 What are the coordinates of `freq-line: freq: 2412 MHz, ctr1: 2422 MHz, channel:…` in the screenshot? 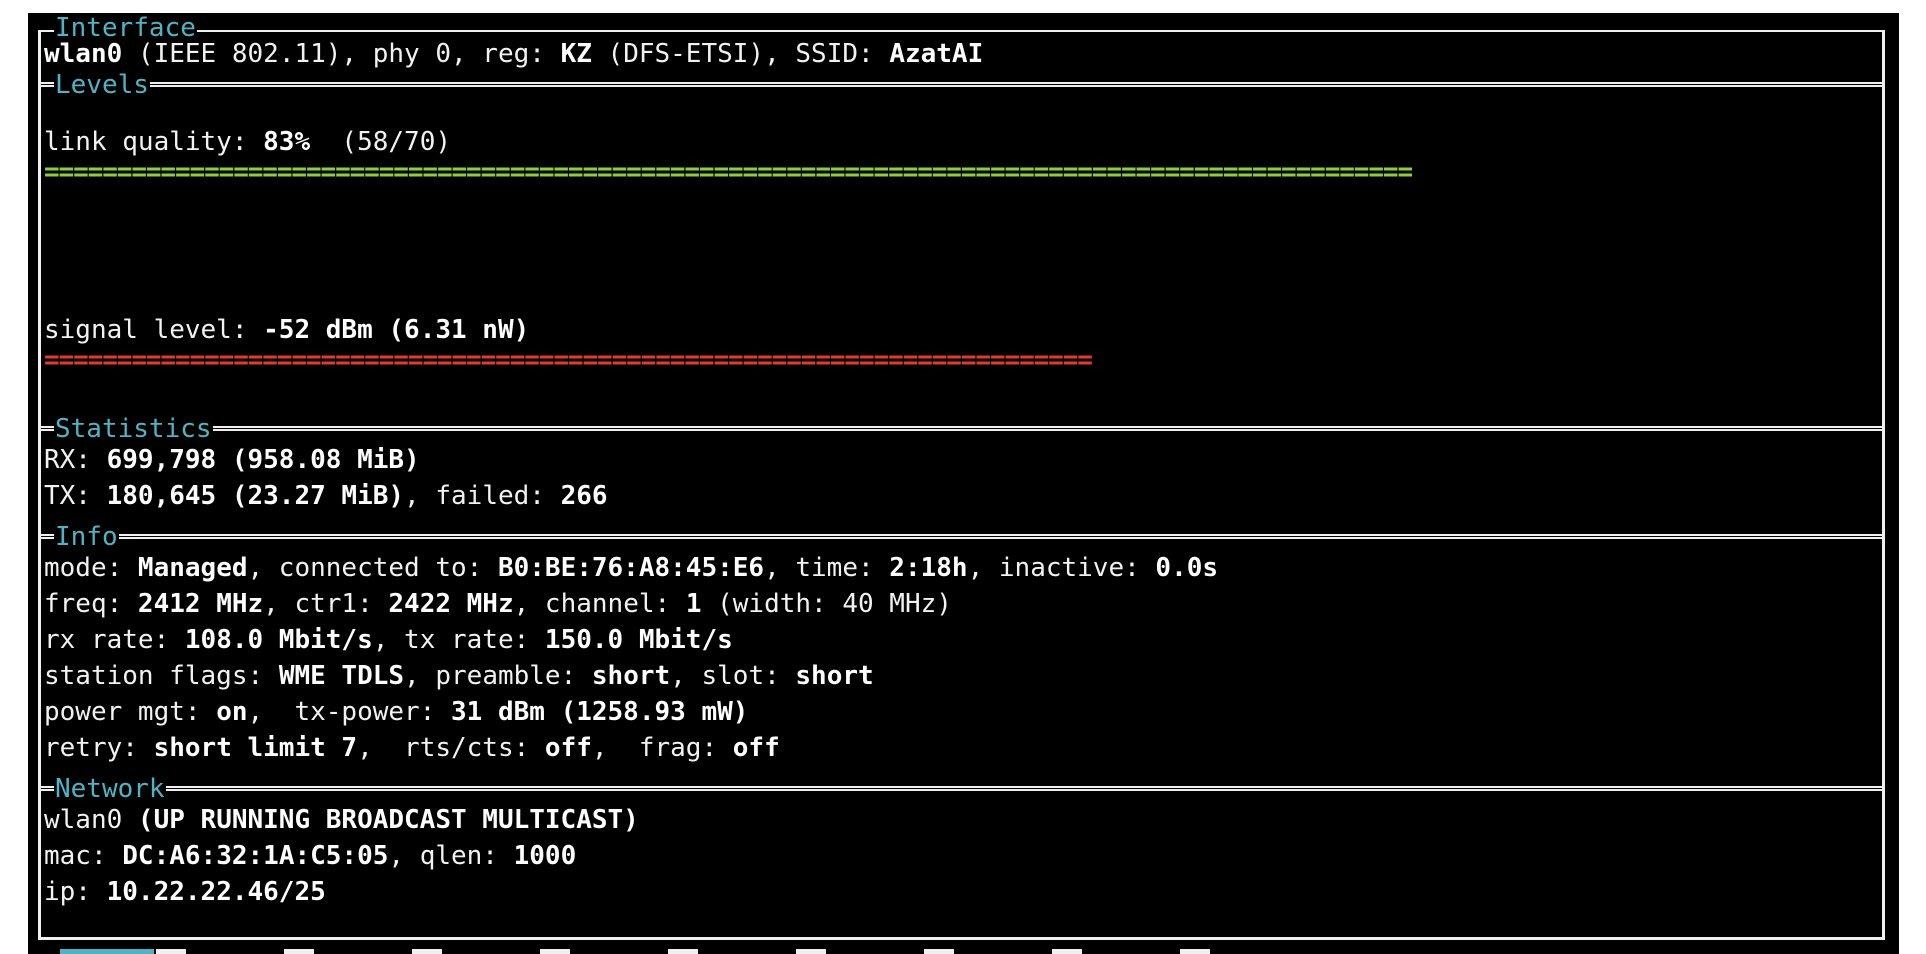 It's located at (498, 604).